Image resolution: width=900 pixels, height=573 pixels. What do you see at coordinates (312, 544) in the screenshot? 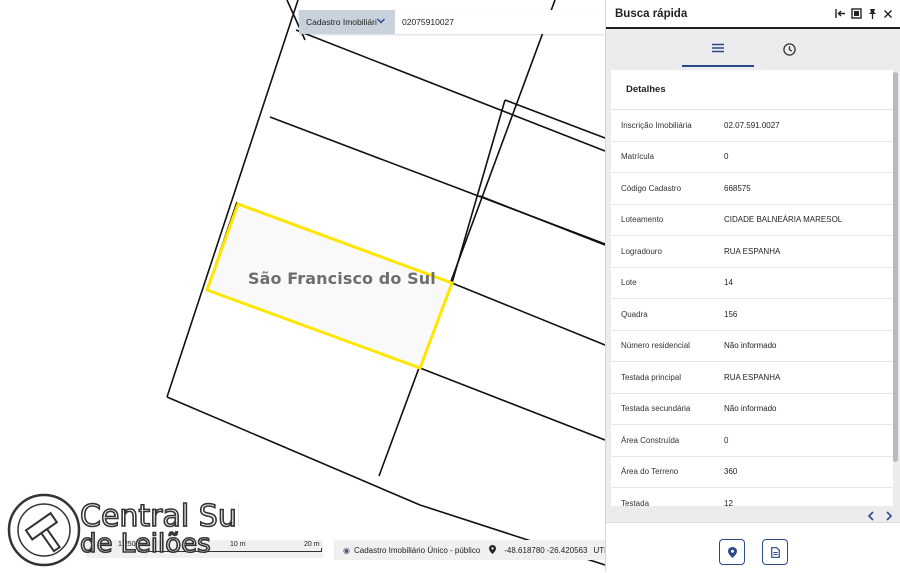
I see `scale-right-label: 20 m` at bounding box center [312, 544].